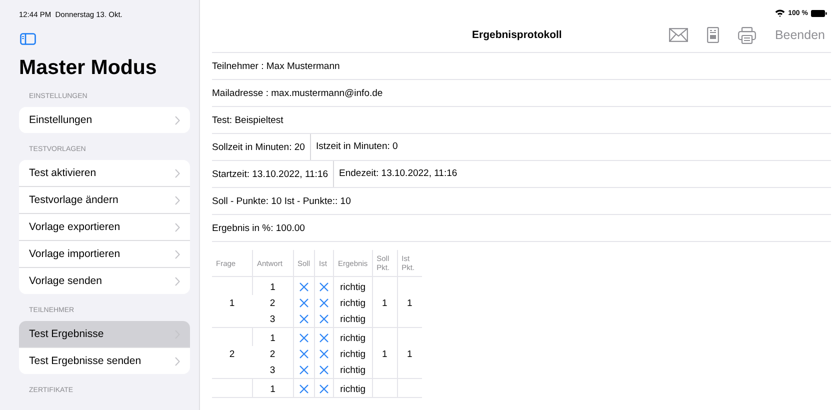  What do you see at coordinates (354, 147) in the screenshot?
I see `info-text: Istzeit in Minuten: 0` at bounding box center [354, 147].